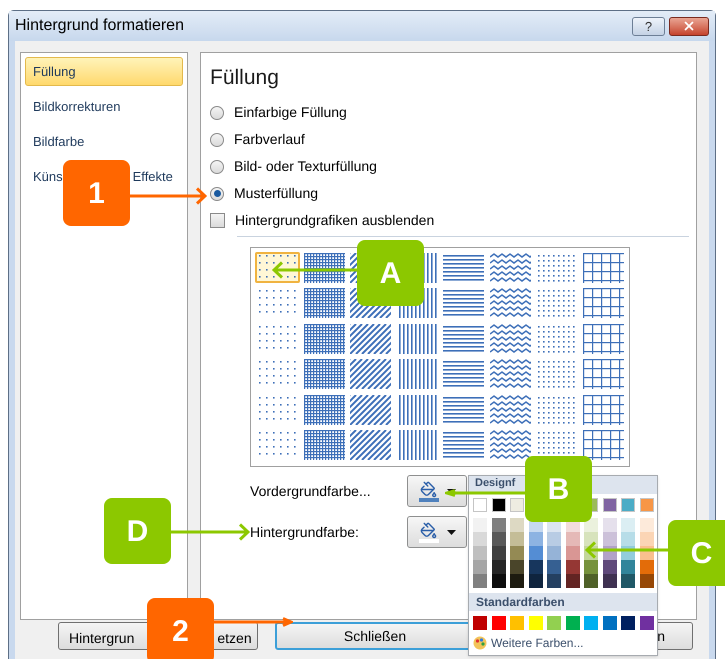 This screenshot has width=725, height=659. I want to click on callout-tooltip: C, so click(696, 553).